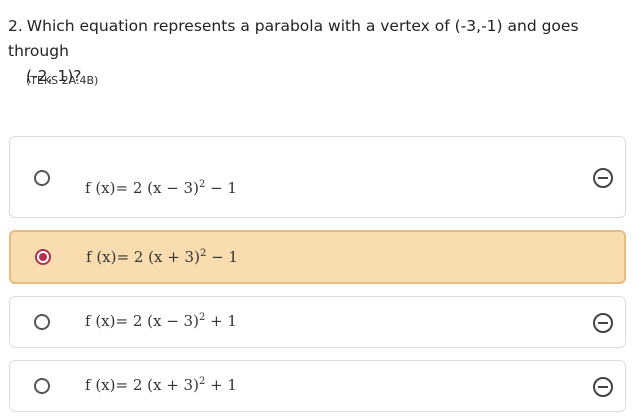  I want to click on standard-label: (TEKS 2A.4B), so click(62, 80).